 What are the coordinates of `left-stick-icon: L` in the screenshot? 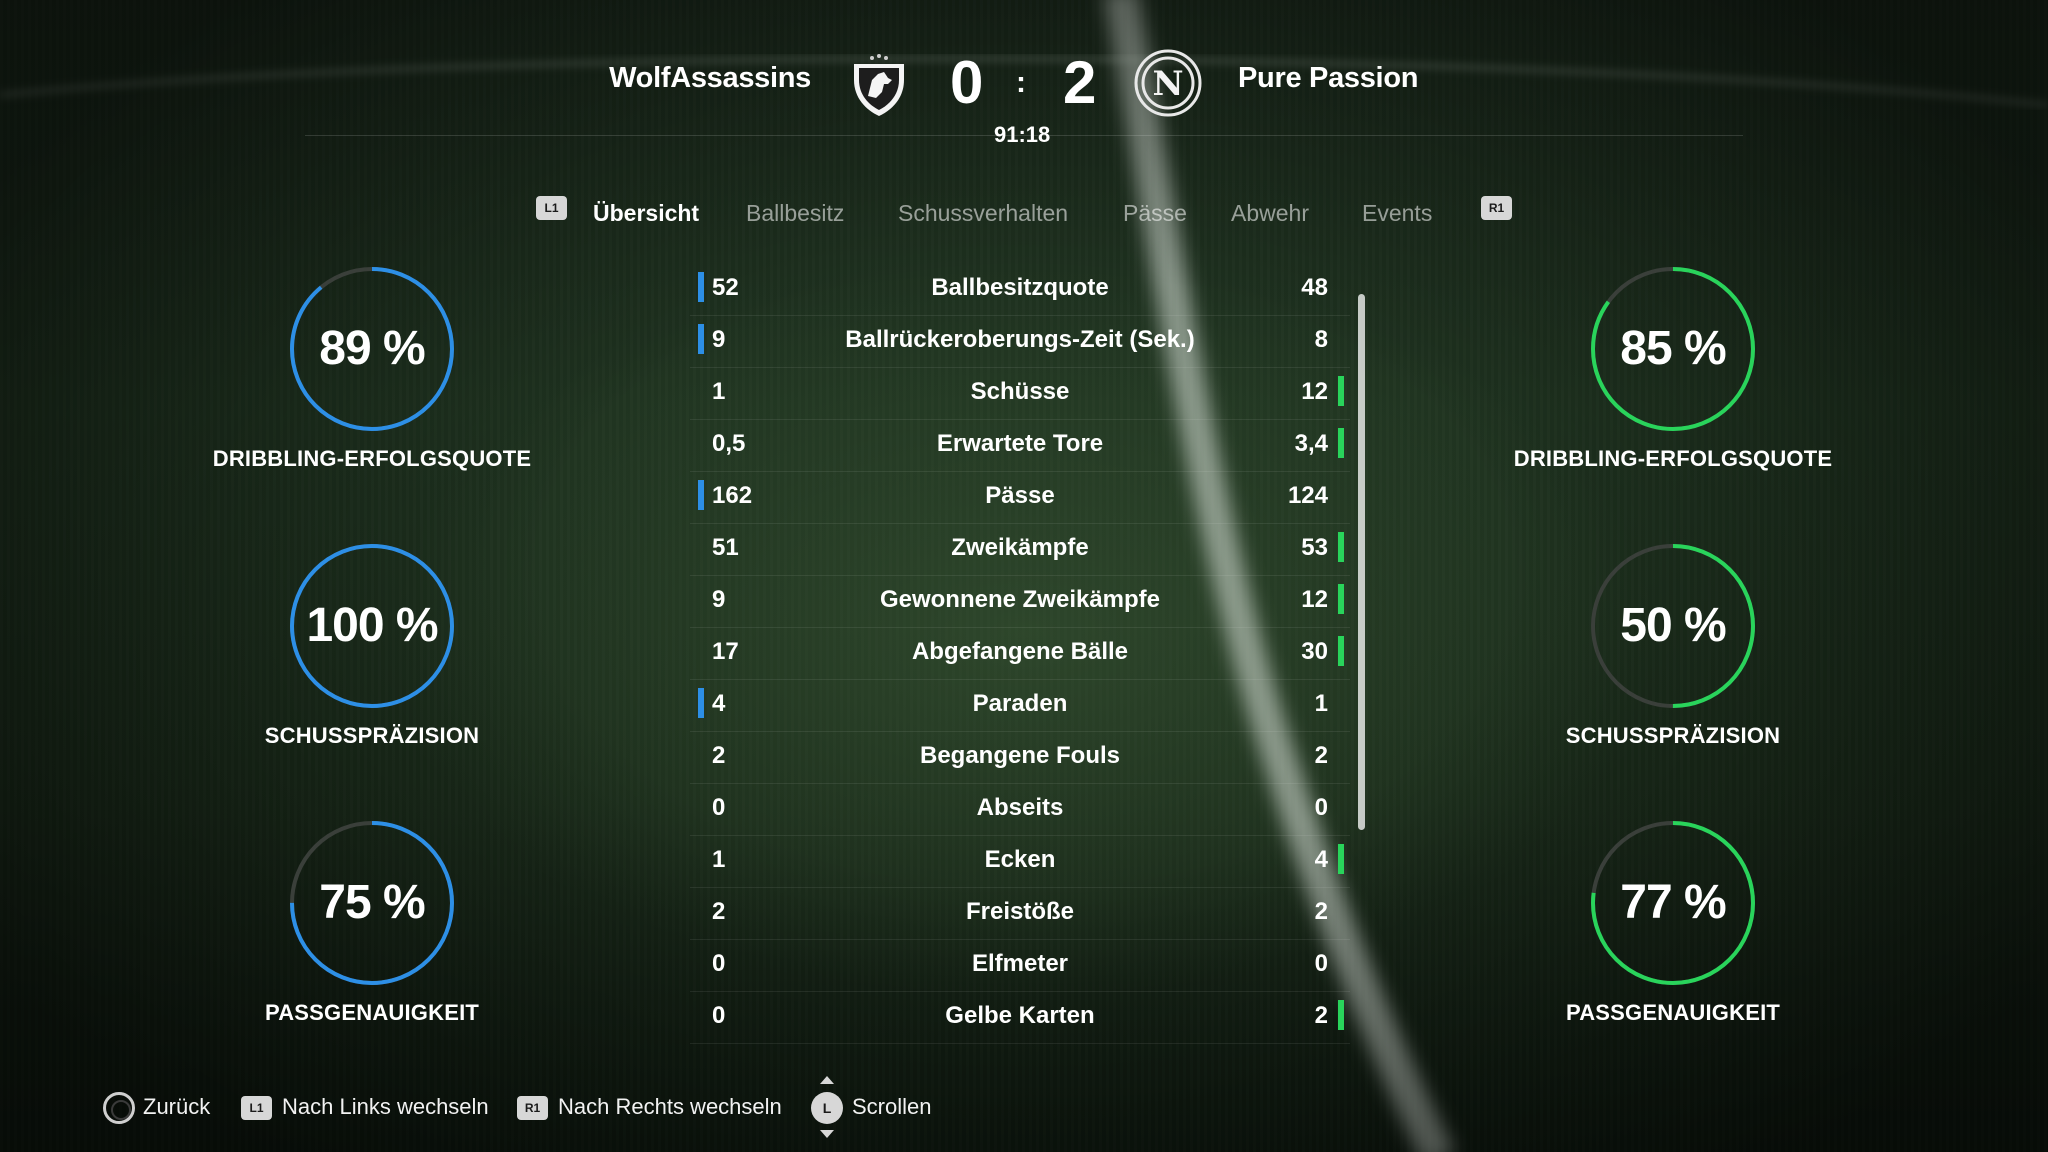 It's located at (827, 1108).